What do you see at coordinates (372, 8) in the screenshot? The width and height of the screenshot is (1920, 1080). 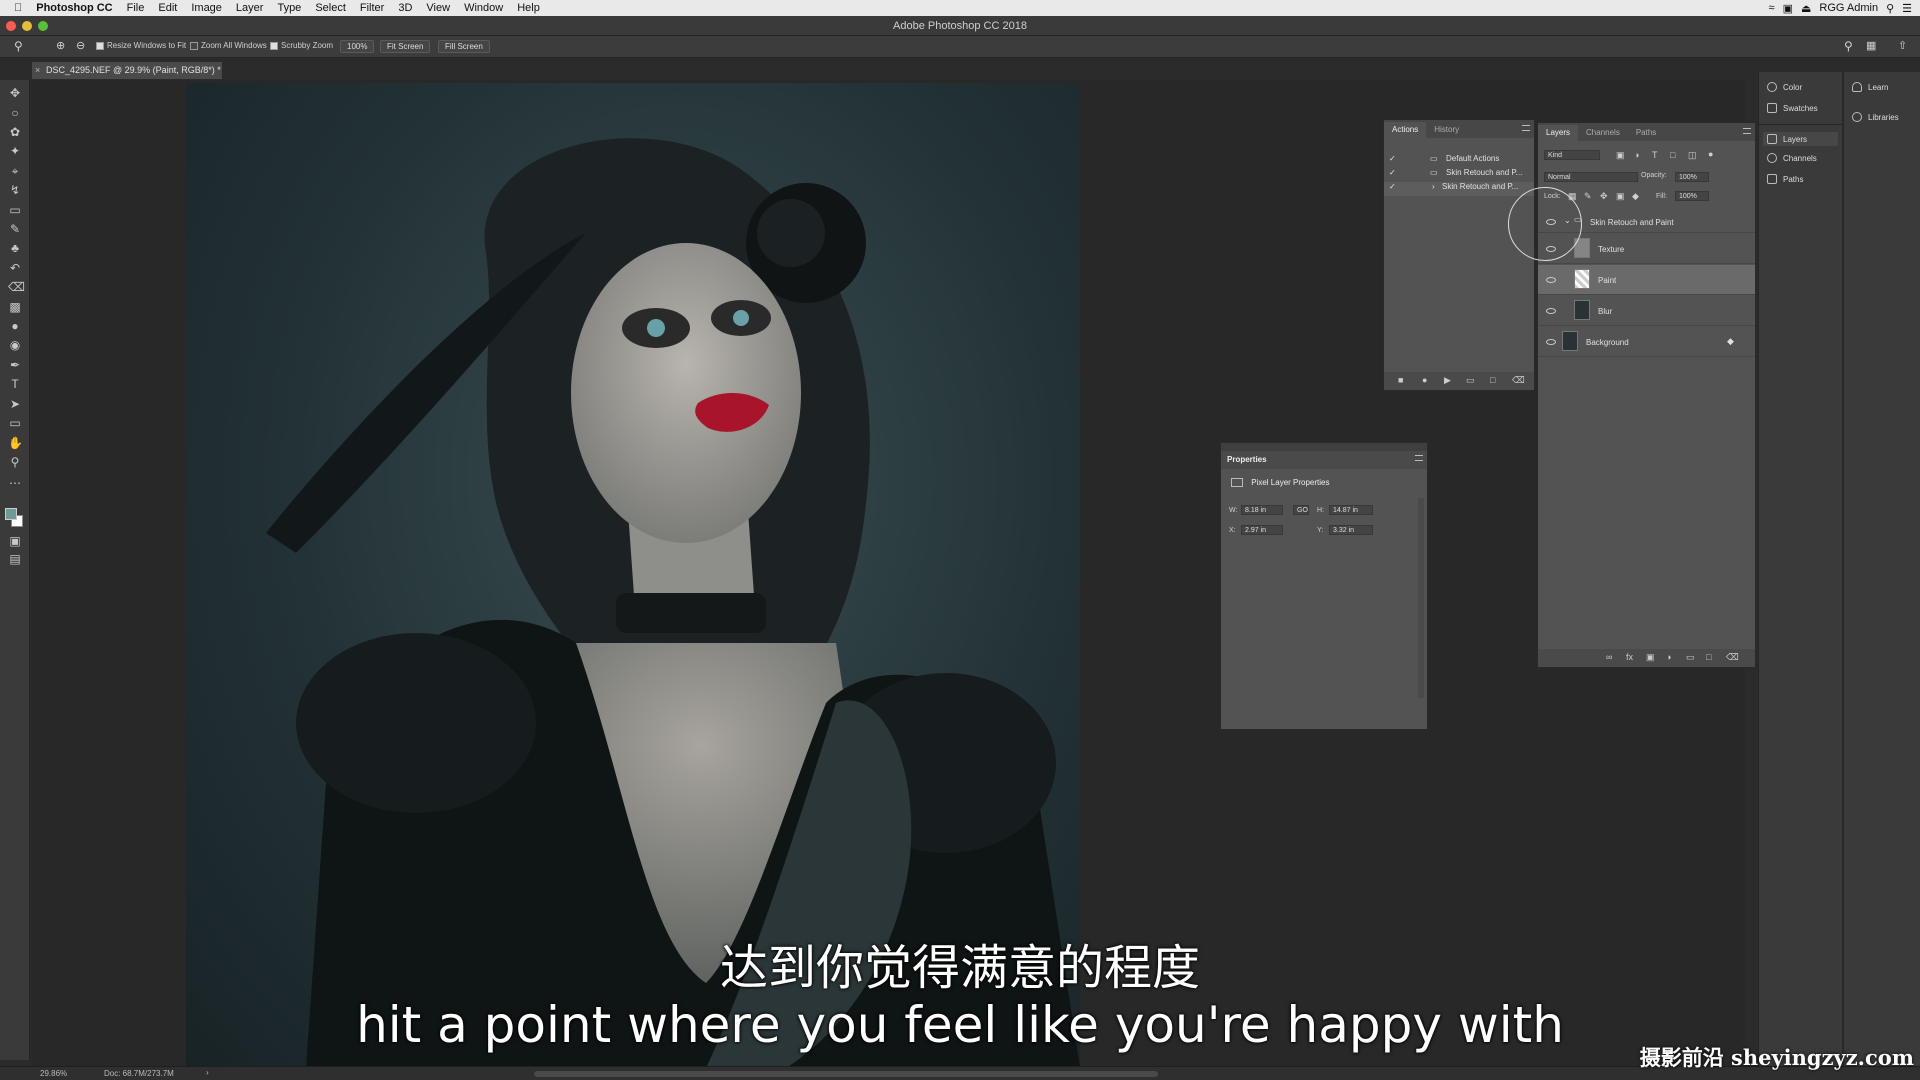 I see `menu-filter: Filter` at bounding box center [372, 8].